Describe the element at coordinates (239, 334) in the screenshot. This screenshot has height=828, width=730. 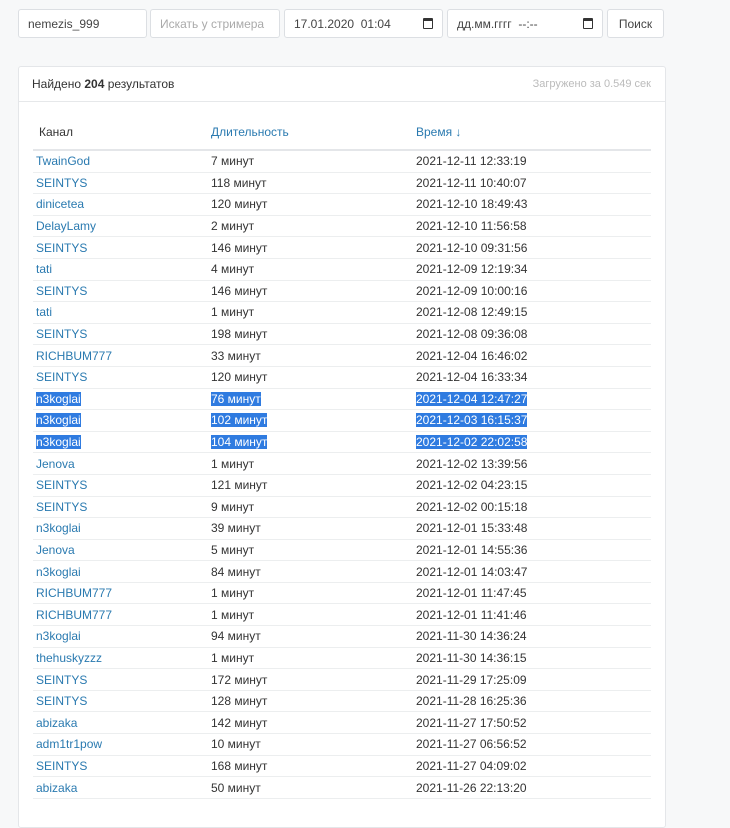
I see `duration-value: 198 минут` at that location.